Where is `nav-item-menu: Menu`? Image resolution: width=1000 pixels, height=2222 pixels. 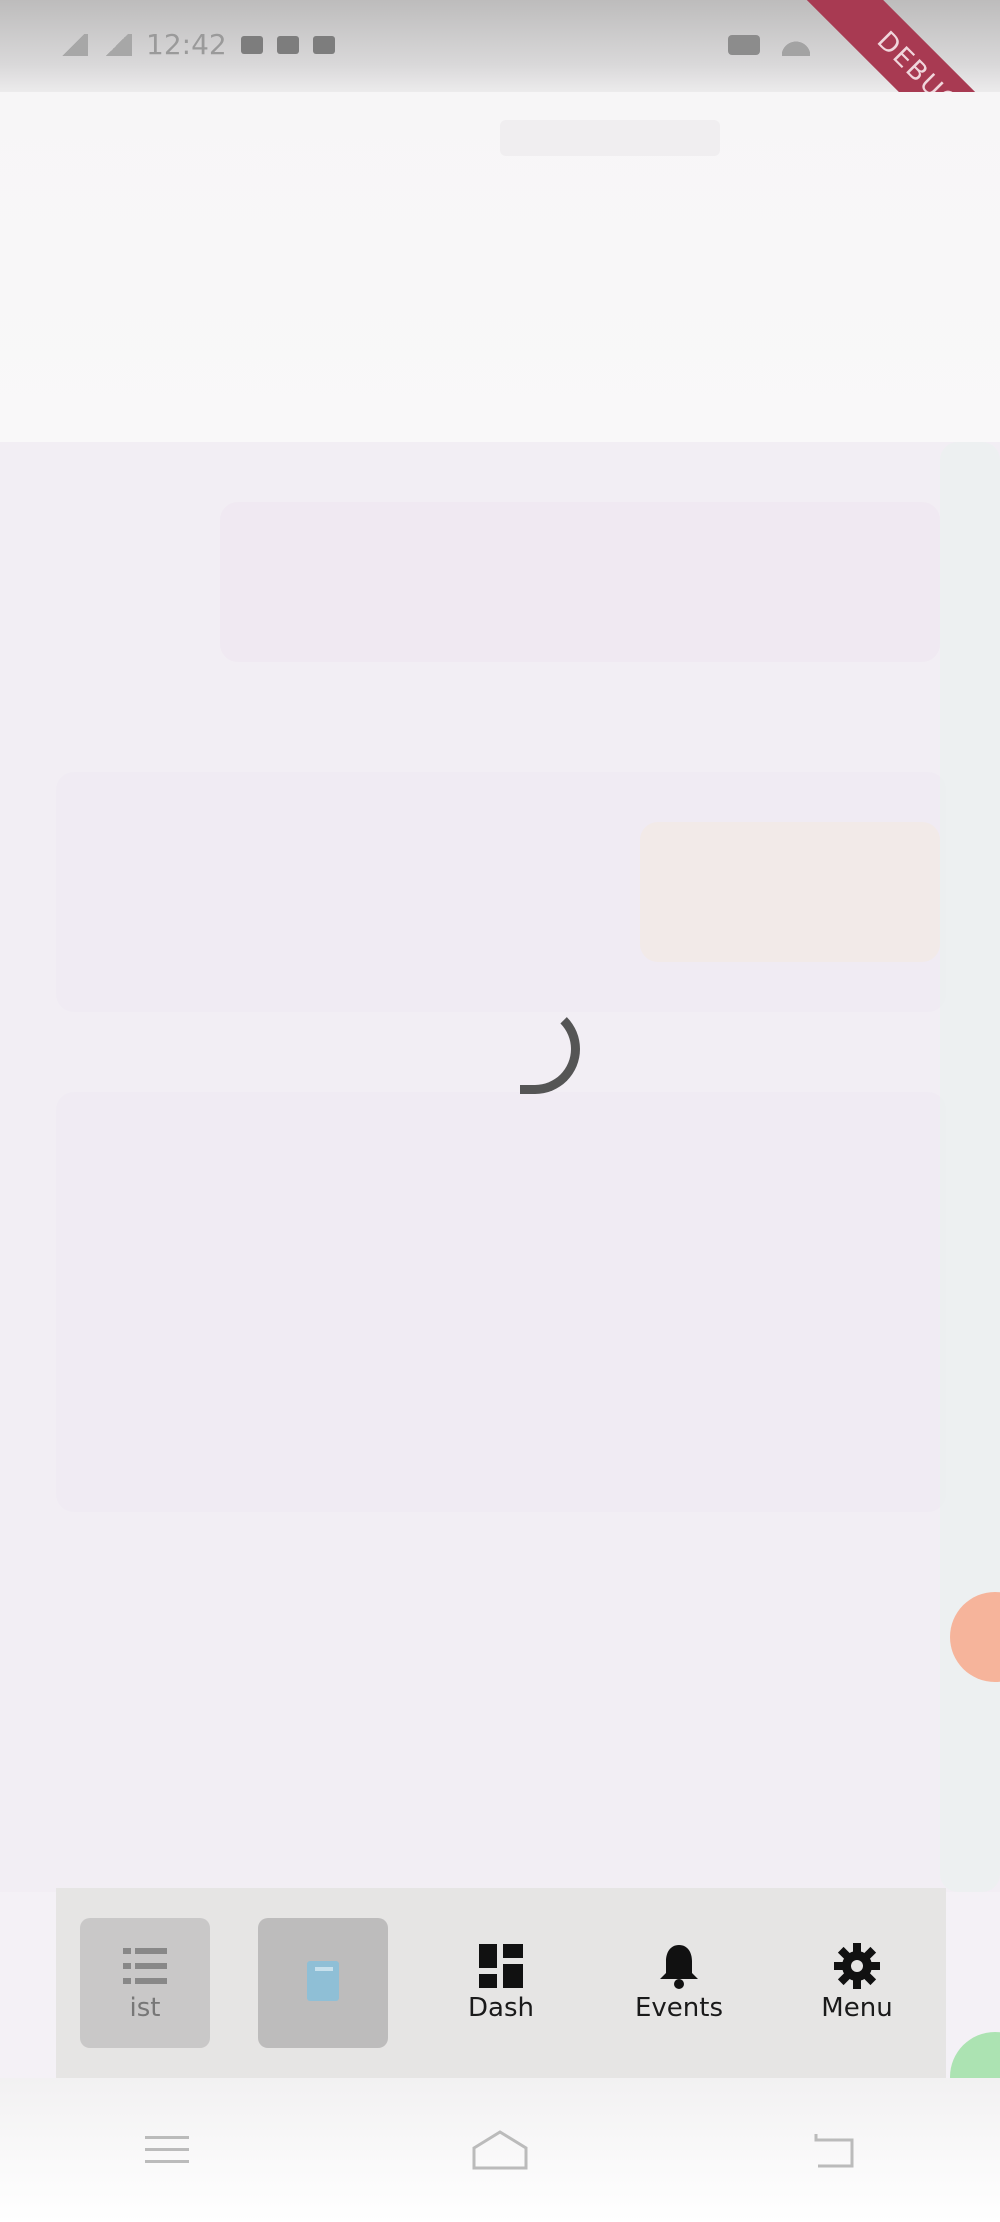 nav-item-menu: Menu is located at coordinates (857, 1983).